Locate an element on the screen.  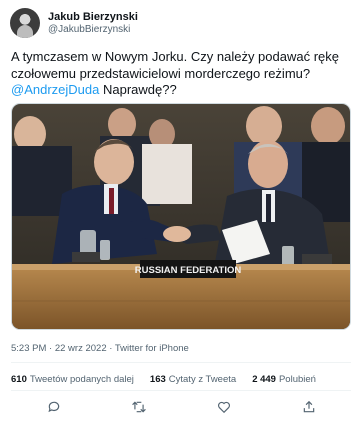
retweets-stat: 610 Tweetów podanych dalej is located at coordinates (72, 379).